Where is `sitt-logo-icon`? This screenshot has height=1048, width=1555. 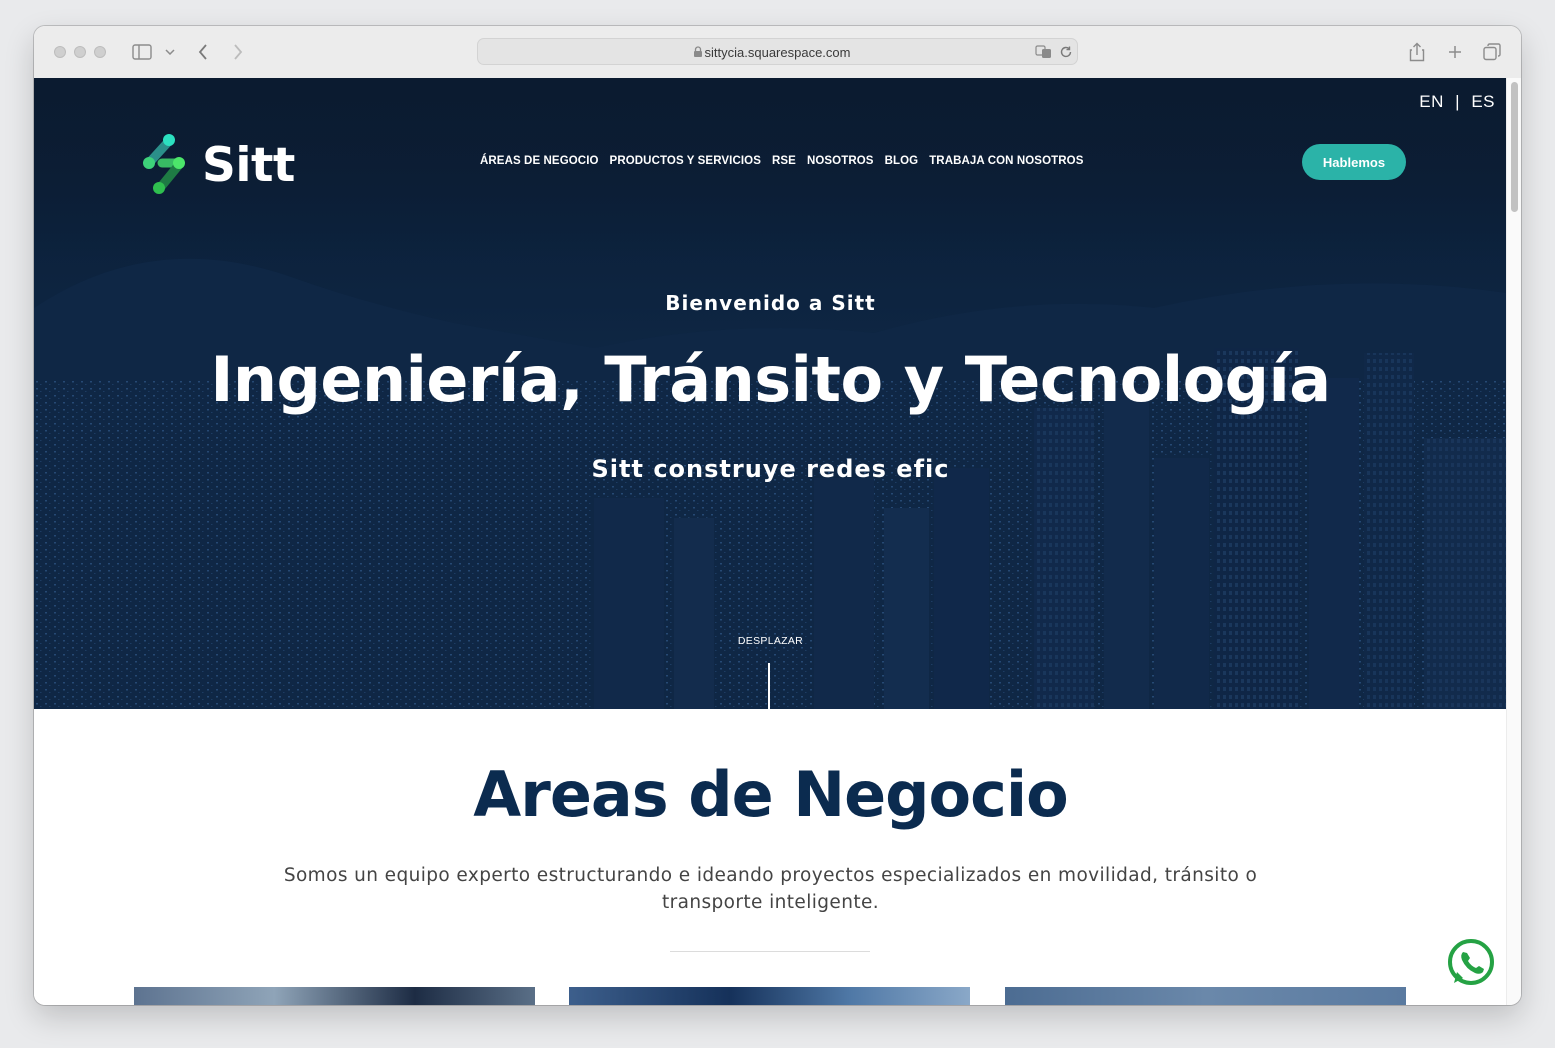 sitt-logo-icon is located at coordinates (164, 164).